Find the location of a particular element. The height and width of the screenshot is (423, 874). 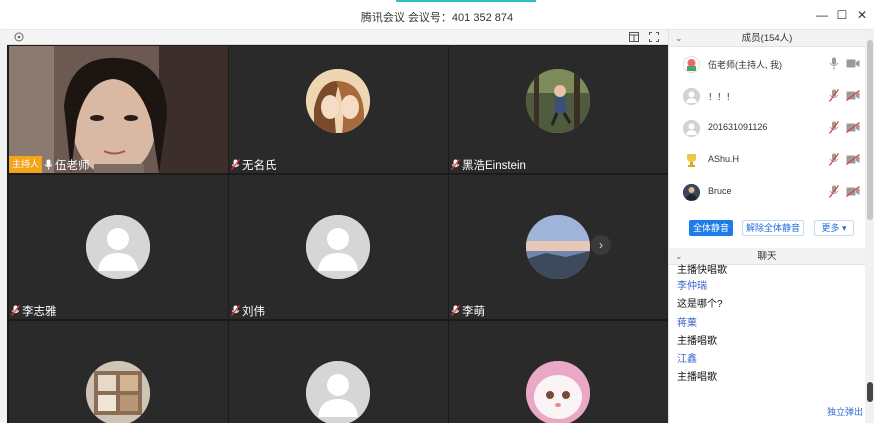

more-button: 更多 ▾ is located at coordinates (834, 228).